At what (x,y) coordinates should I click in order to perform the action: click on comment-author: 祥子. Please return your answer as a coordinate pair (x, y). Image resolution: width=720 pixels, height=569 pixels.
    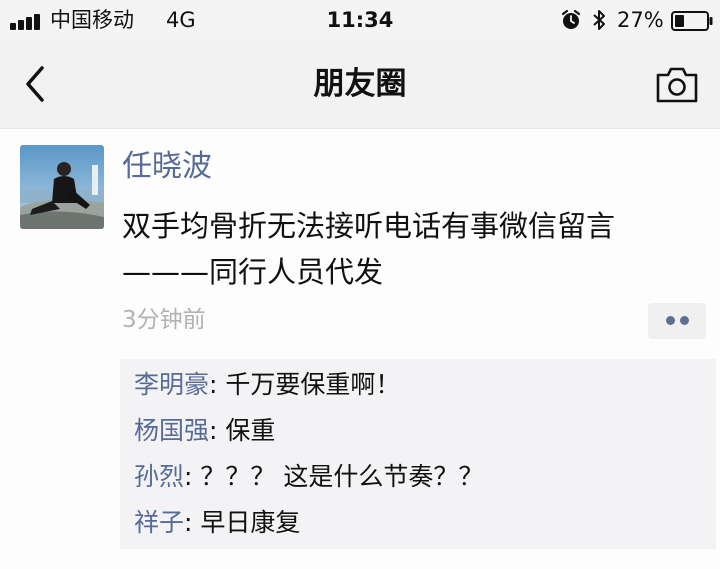
    Looking at the image, I should click on (159, 522).